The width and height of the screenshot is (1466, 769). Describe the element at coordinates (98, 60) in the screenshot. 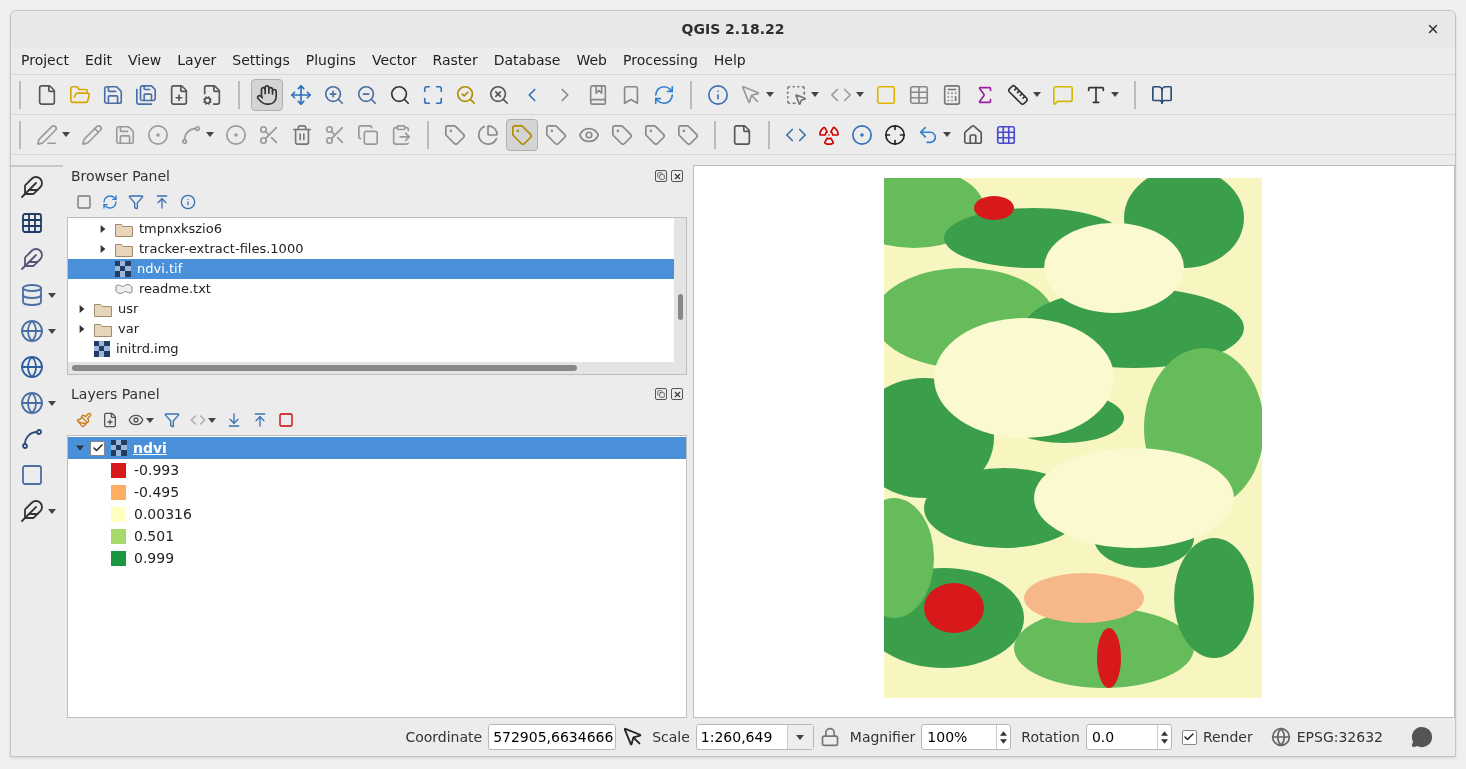

I see `menu-item: Edit` at that location.